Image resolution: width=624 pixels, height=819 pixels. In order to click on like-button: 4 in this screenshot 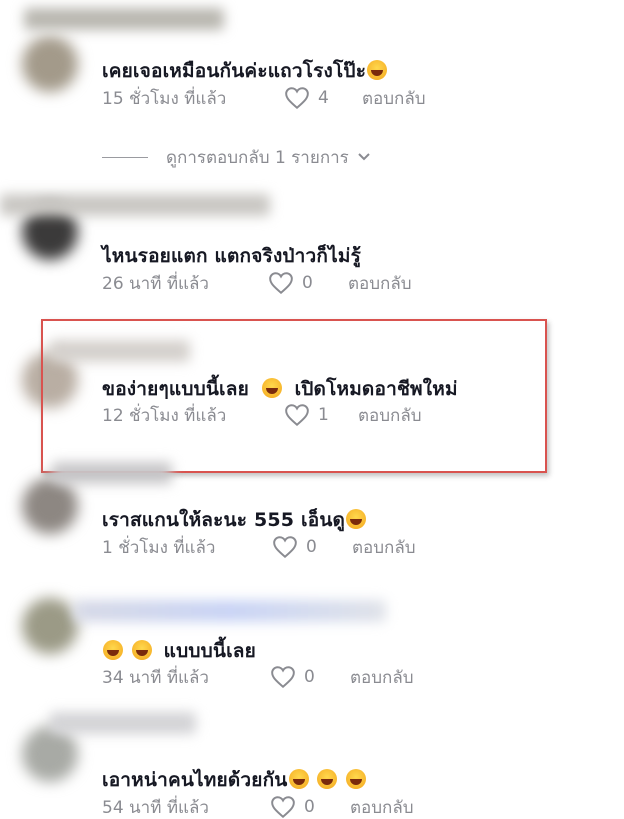, I will do `click(323, 98)`.